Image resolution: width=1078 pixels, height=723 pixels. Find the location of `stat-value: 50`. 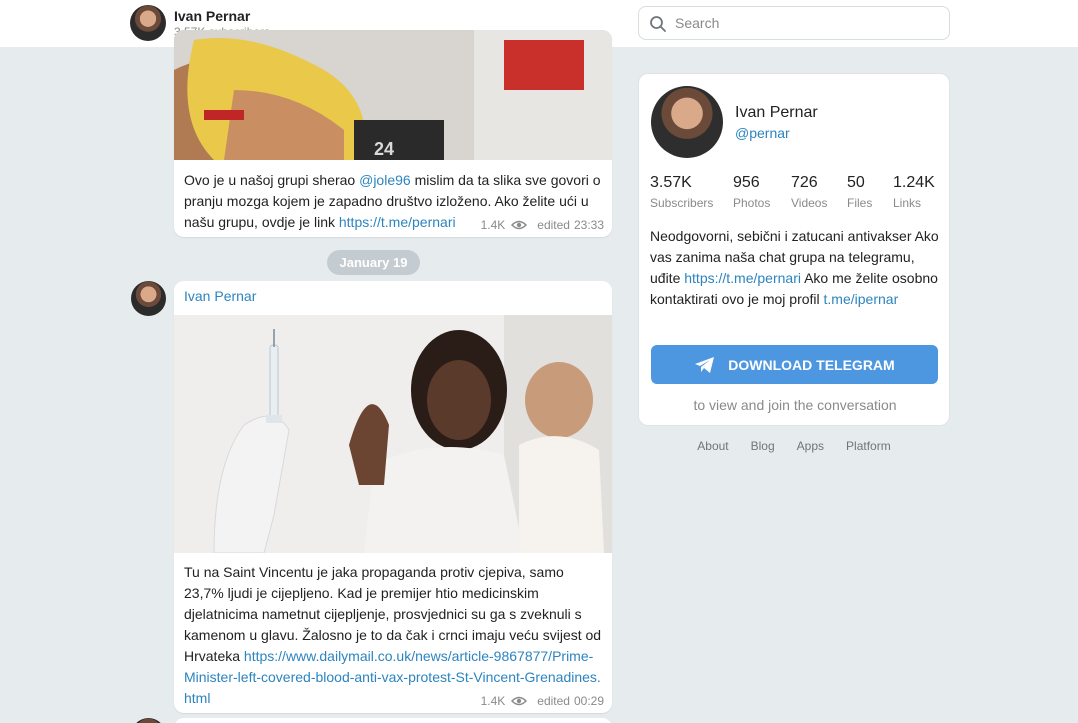

stat-value: 50 is located at coordinates (856, 182).